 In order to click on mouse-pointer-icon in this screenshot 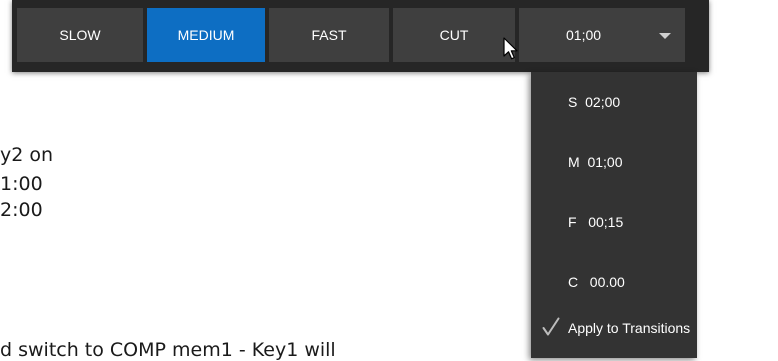, I will do `click(510, 48)`.